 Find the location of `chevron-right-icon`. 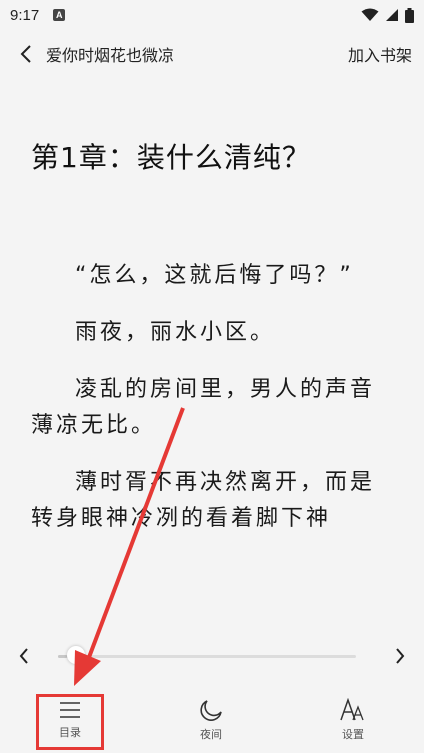

chevron-right-icon is located at coordinates (400, 656).